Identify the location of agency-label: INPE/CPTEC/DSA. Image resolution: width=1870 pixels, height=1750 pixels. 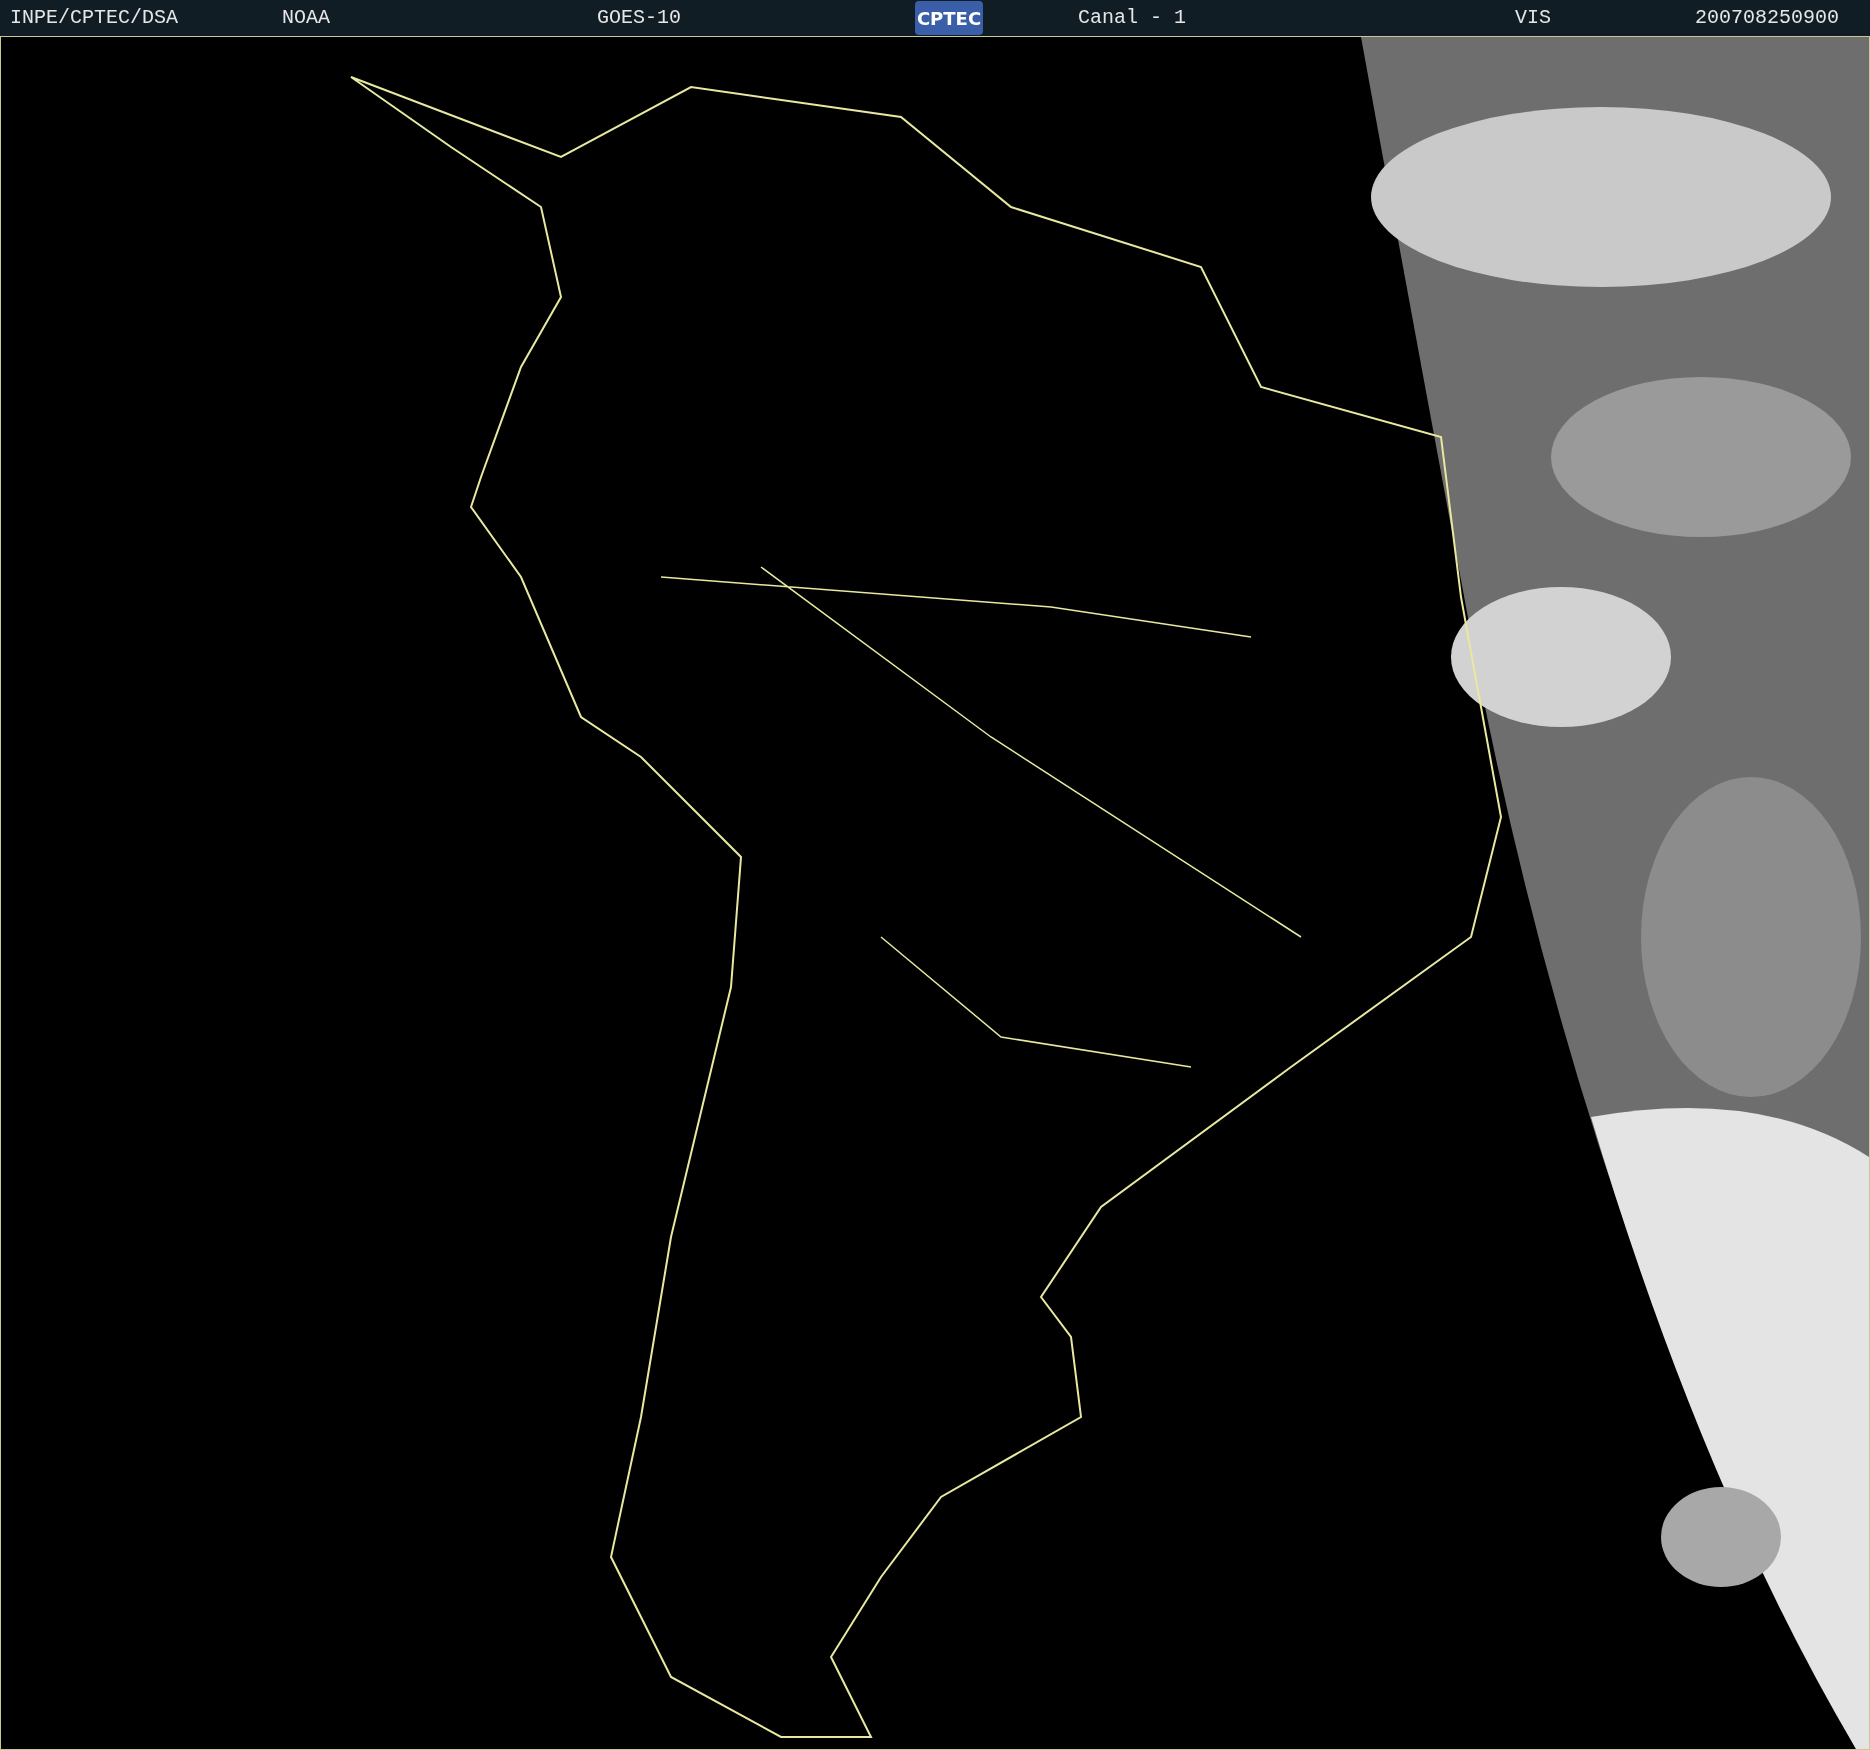
(95, 18).